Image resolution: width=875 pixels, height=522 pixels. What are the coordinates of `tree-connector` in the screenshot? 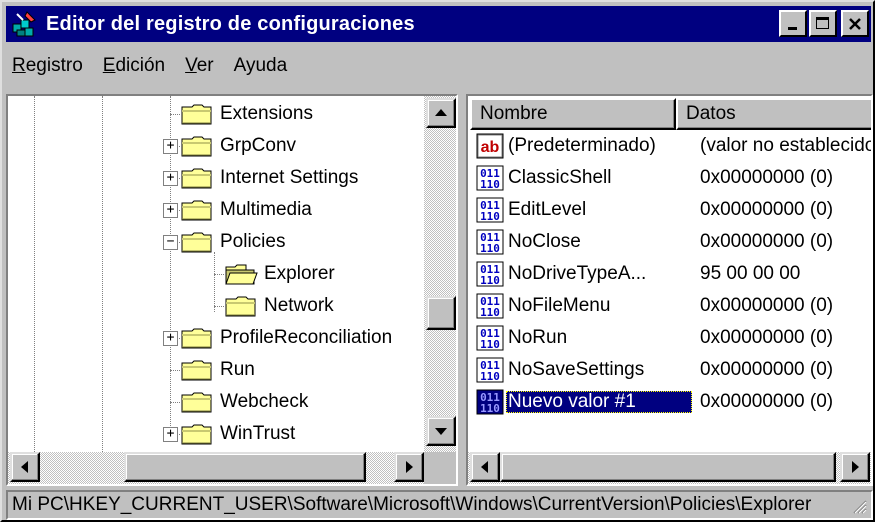 It's located at (219, 306).